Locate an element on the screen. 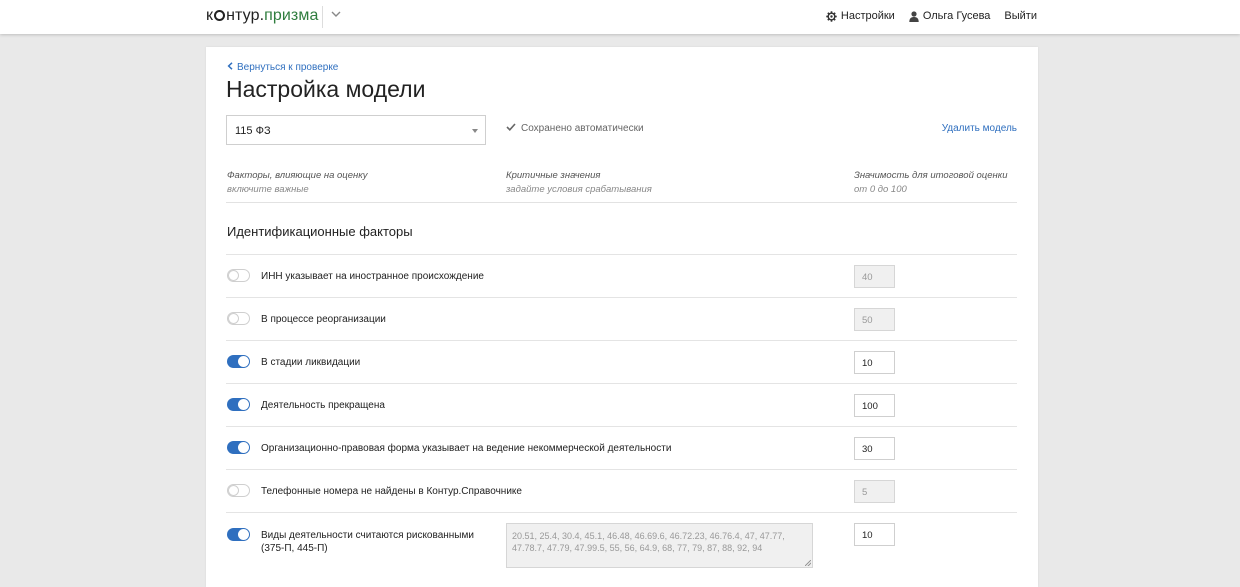 Image resolution: width=1240 pixels, height=587 pixels. logo: к нтур.призма is located at coordinates (262, 16).